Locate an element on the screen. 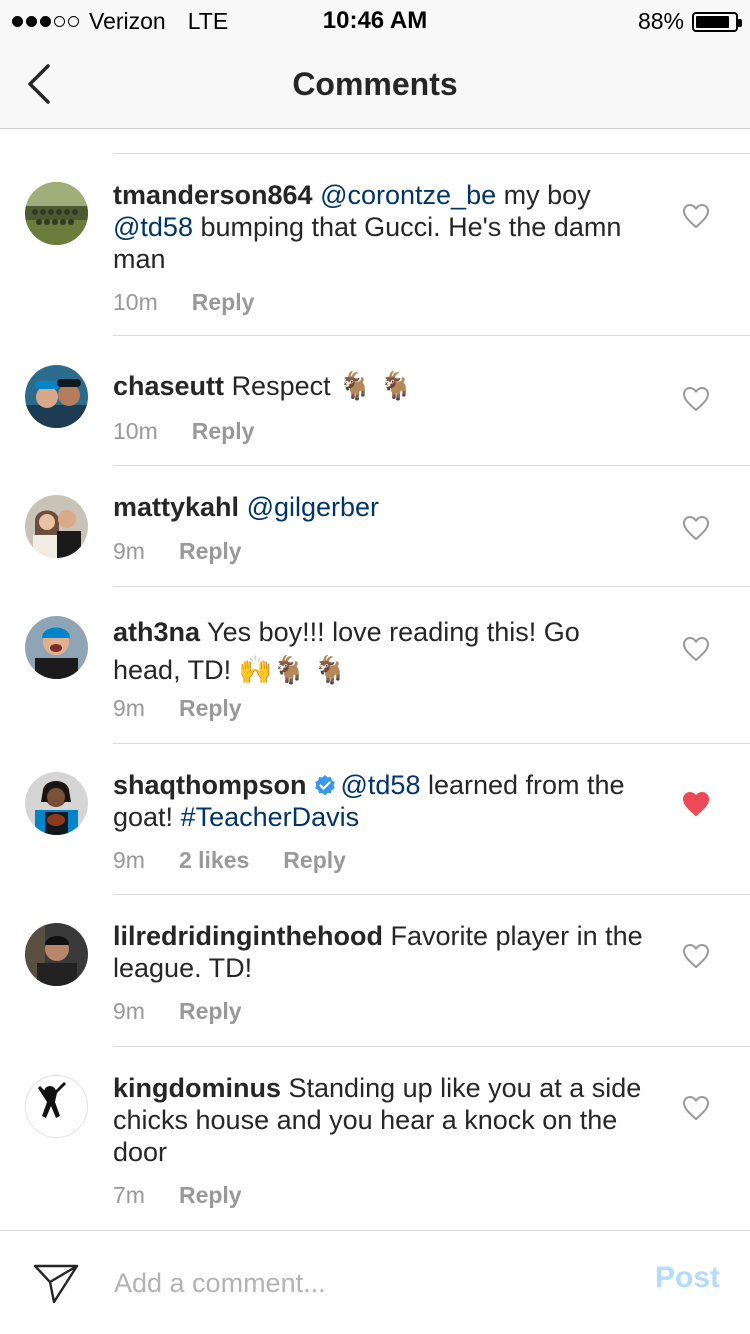 The height and width of the screenshot is (1334, 750). battery-percent: 88% is located at coordinates (660, 21).